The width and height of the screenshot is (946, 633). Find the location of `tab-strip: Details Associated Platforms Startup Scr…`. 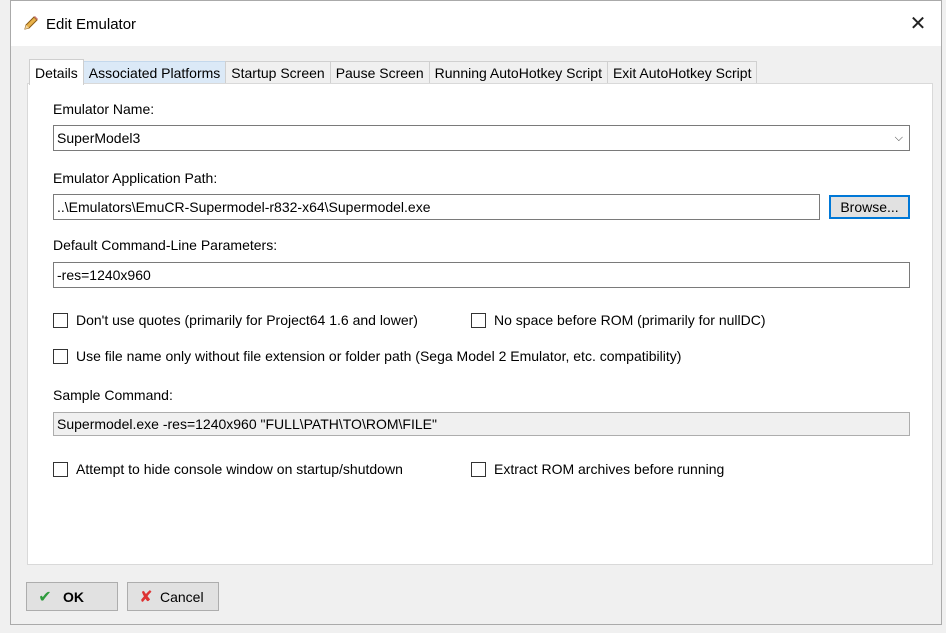

tab-strip: Details Associated Platforms Startup Scr… is located at coordinates (393, 72).